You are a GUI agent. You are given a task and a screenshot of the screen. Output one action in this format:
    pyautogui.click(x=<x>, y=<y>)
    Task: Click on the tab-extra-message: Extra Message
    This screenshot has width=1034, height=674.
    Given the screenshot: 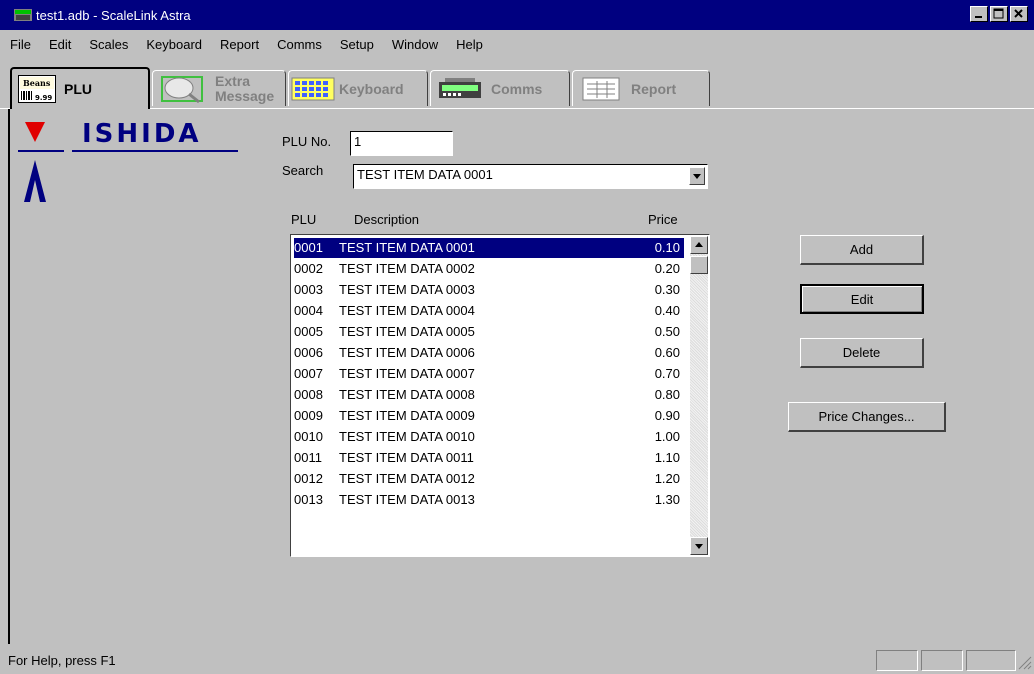 What is the action you would take?
    pyautogui.click(x=219, y=88)
    